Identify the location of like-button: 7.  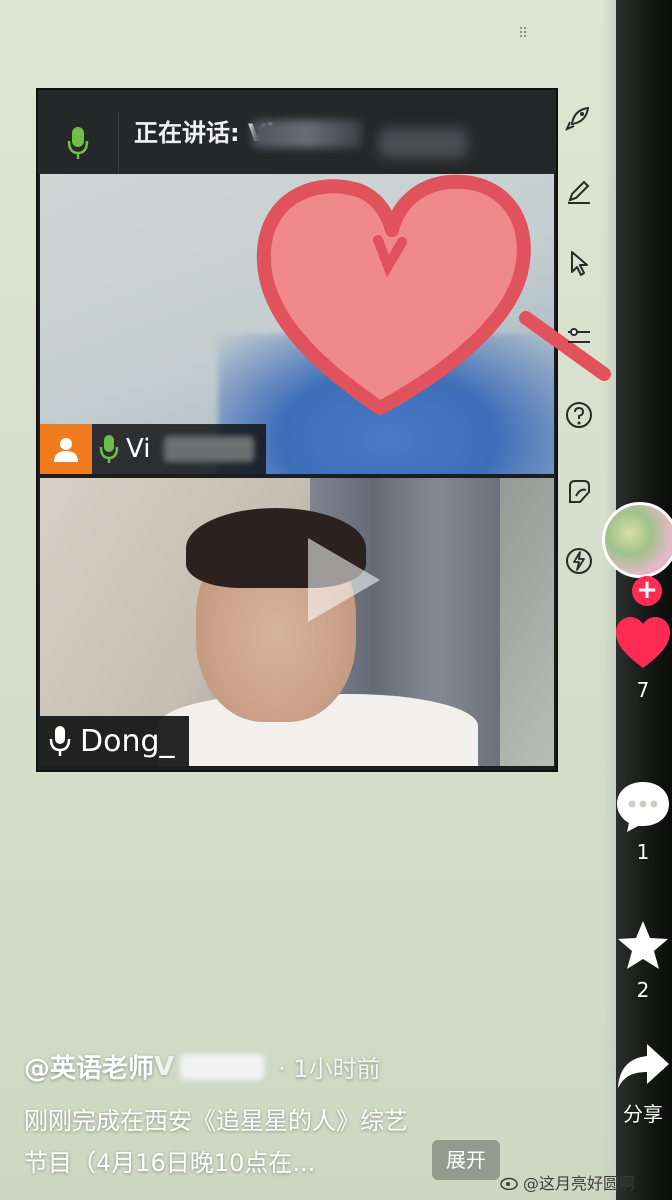
(643, 658).